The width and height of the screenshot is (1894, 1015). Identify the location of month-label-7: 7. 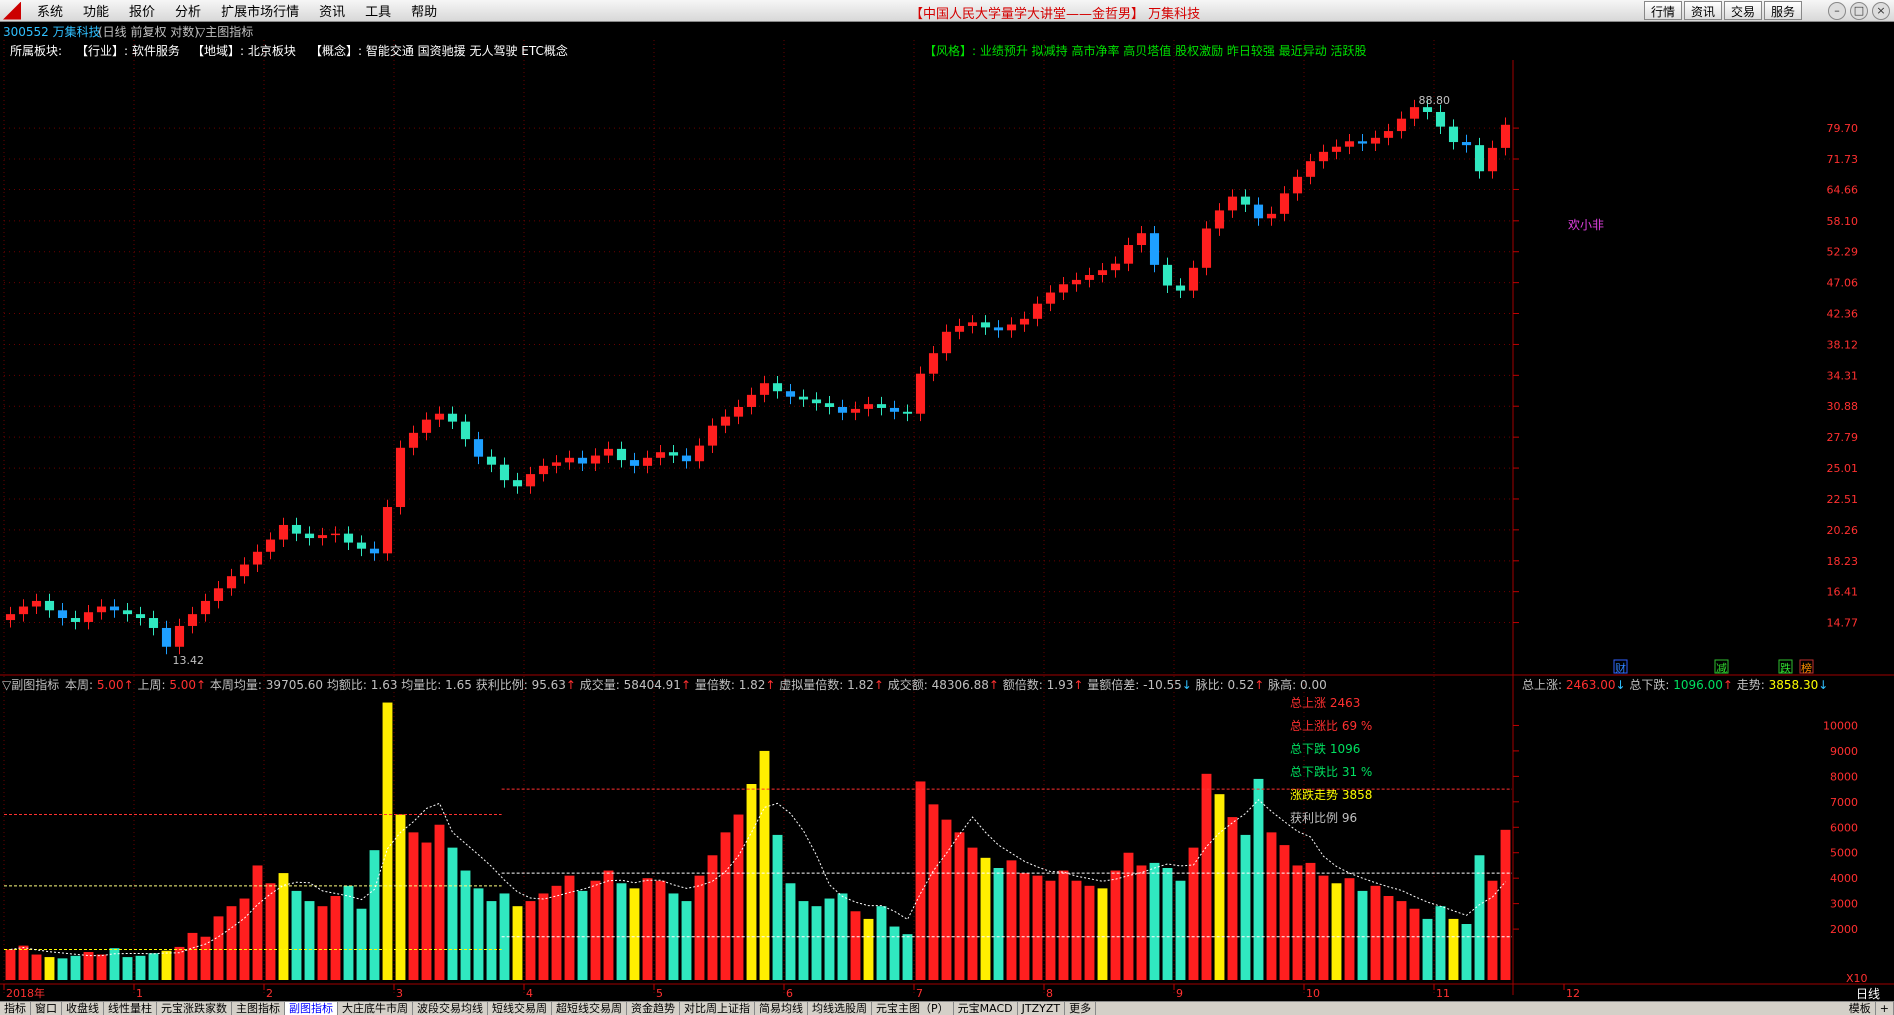
(919, 993).